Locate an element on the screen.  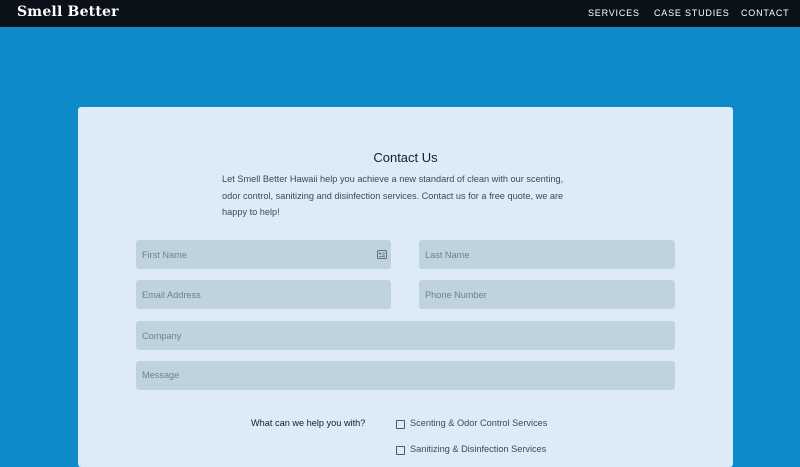
nav-contact: CONTACT is located at coordinates (765, 13).